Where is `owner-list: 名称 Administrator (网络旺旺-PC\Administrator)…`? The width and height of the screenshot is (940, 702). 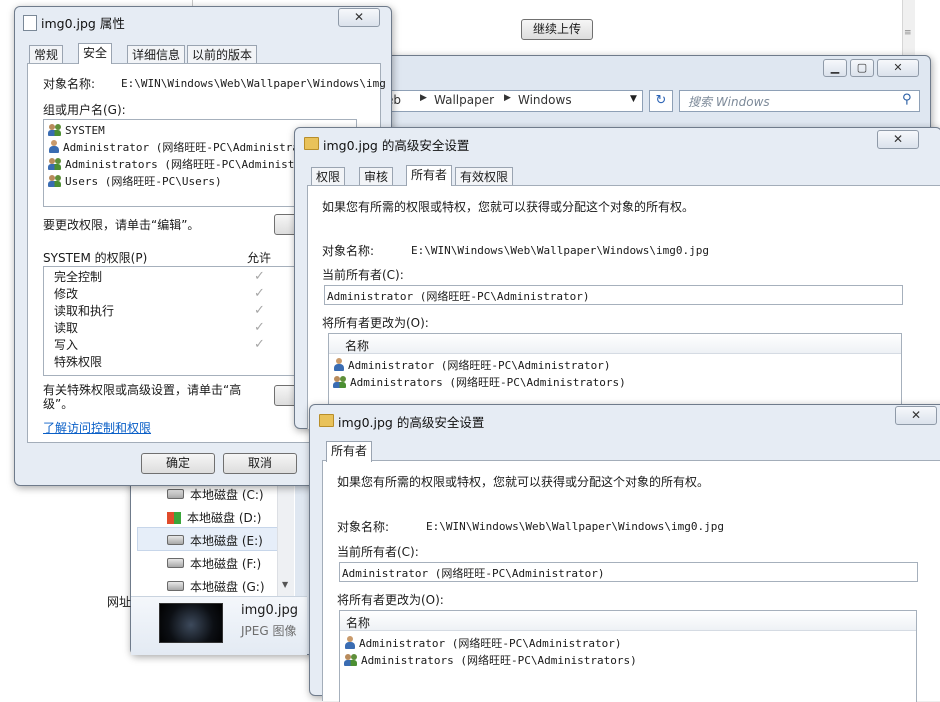 owner-list: 名称 Administrator (网络旺旺-PC\Administrator)… is located at coordinates (628, 656).